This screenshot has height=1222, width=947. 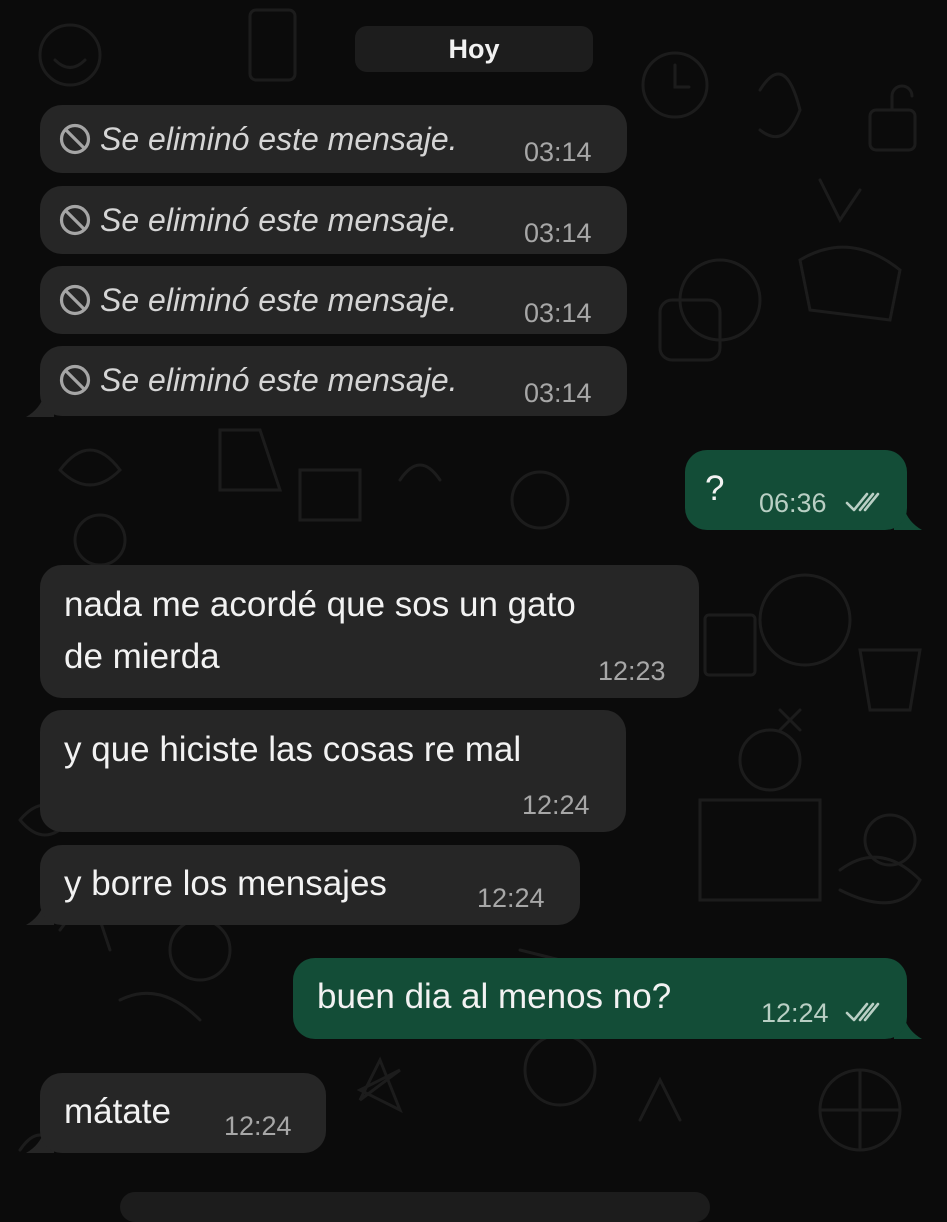 What do you see at coordinates (793, 503) in the screenshot?
I see `message-time: 06:36` at bounding box center [793, 503].